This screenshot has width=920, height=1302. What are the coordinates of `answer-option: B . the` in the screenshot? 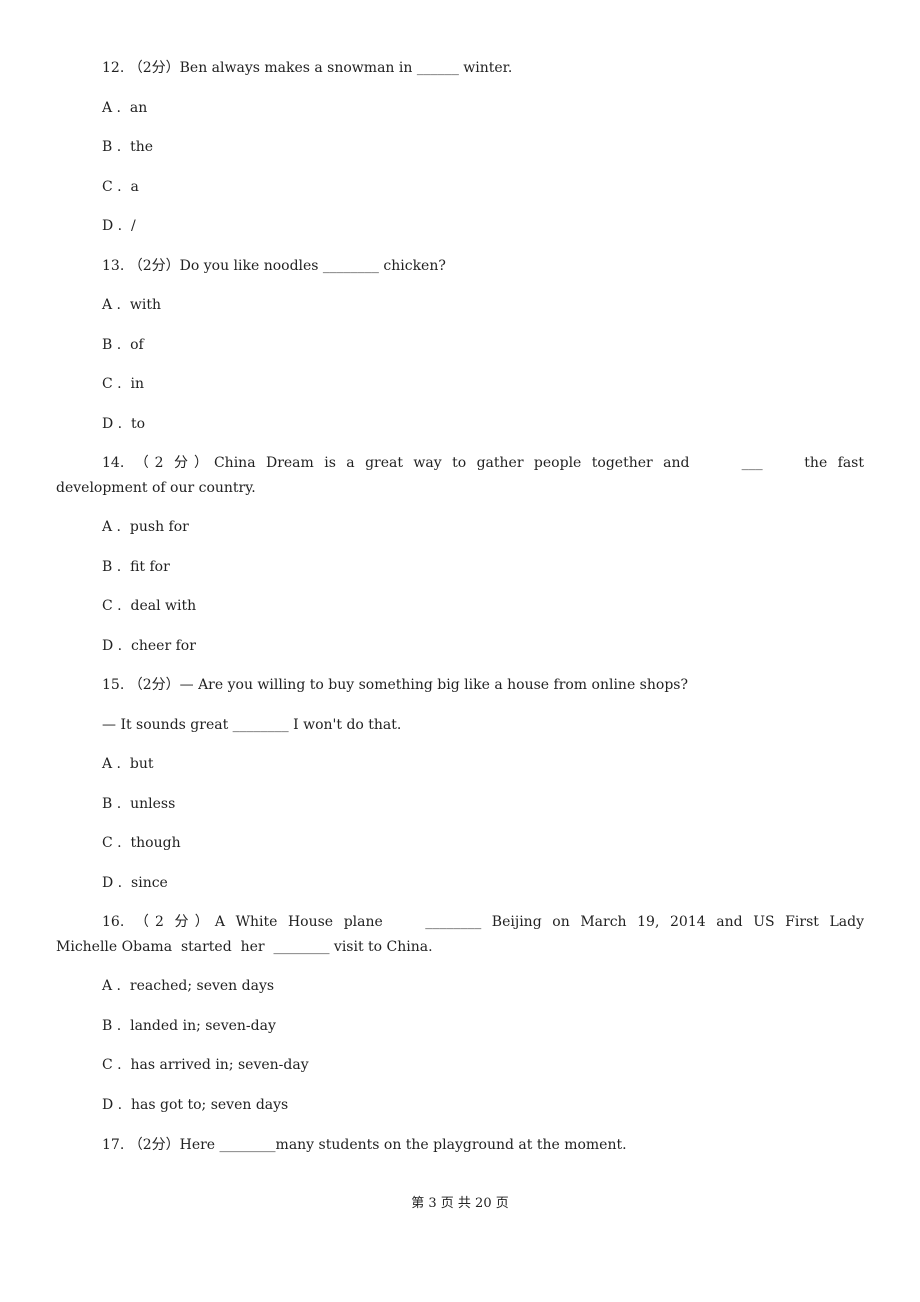 It's located at (128, 147).